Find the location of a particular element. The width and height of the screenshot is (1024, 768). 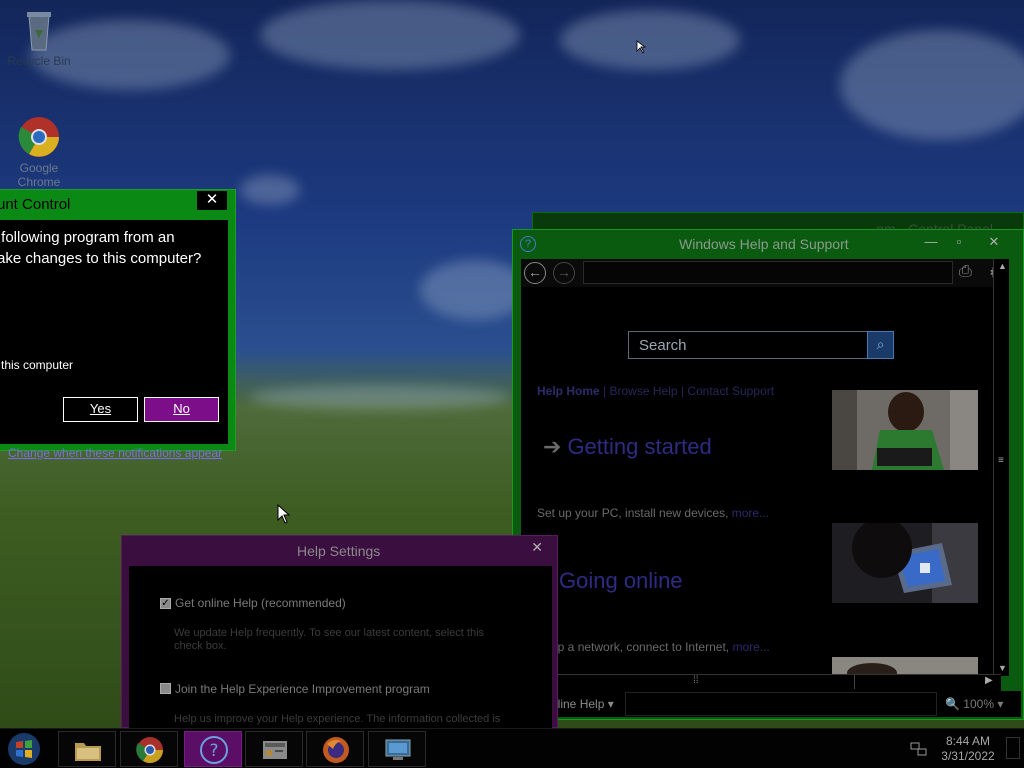

taskbar-control-panel is located at coordinates (274, 749).